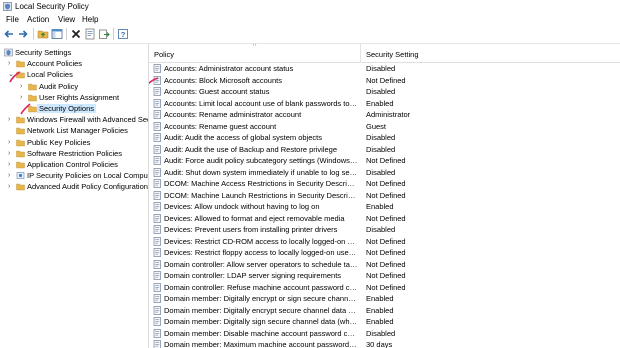 The width and height of the screenshot is (620, 348). I want to click on policy-row: Accounts: Rename guest account Guest, so click(384, 127).